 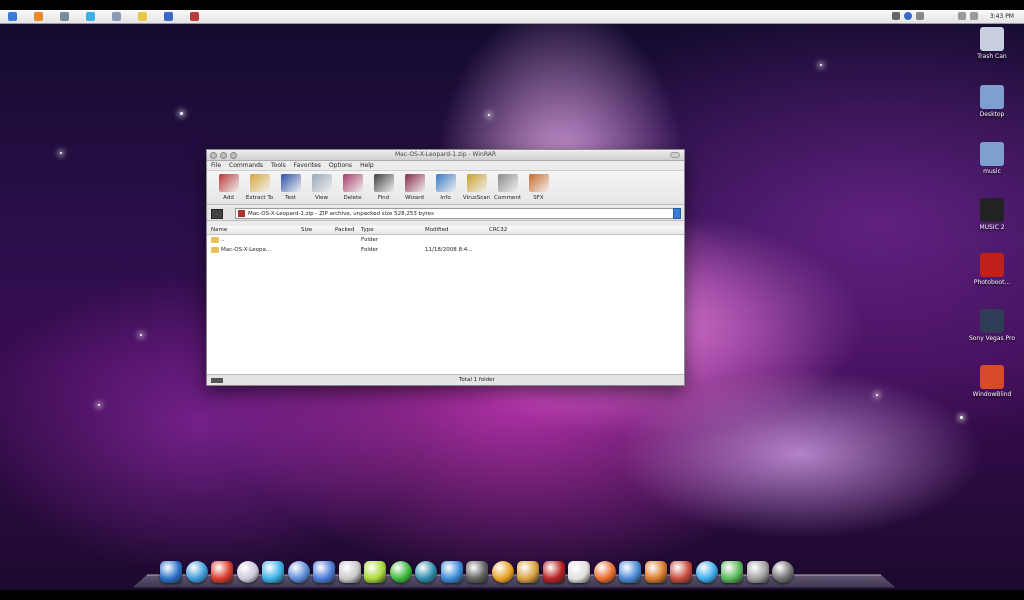 What do you see at coordinates (895, 16) in the screenshot?
I see `volume-icon` at bounding box center [895, 16].